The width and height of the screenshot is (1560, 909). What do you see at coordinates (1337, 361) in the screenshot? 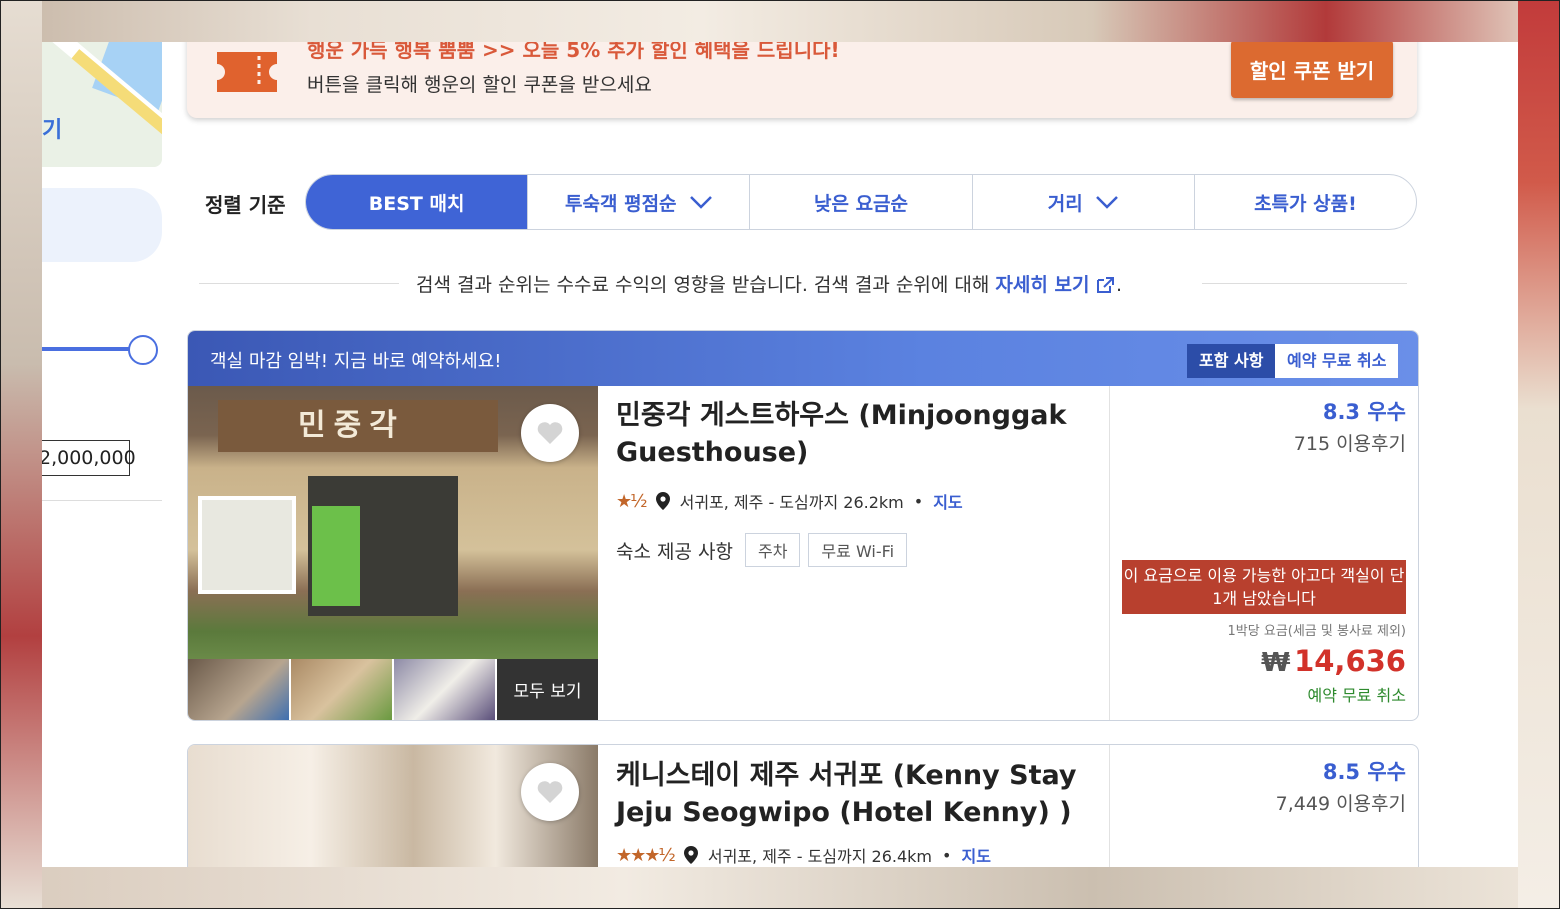
I see `included-free-cancel: 예약 무료 취소` at bounding box center [1337, 361].